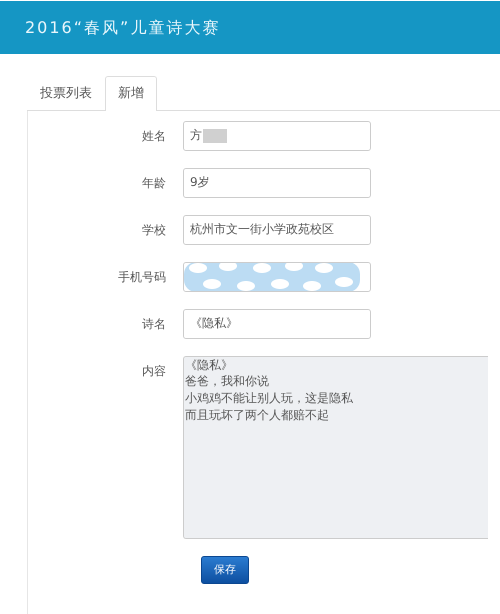  What do you see at coordinates (131, 93) in the screenshot?
I see `tab: 新增` at bounding box center [131, 93].